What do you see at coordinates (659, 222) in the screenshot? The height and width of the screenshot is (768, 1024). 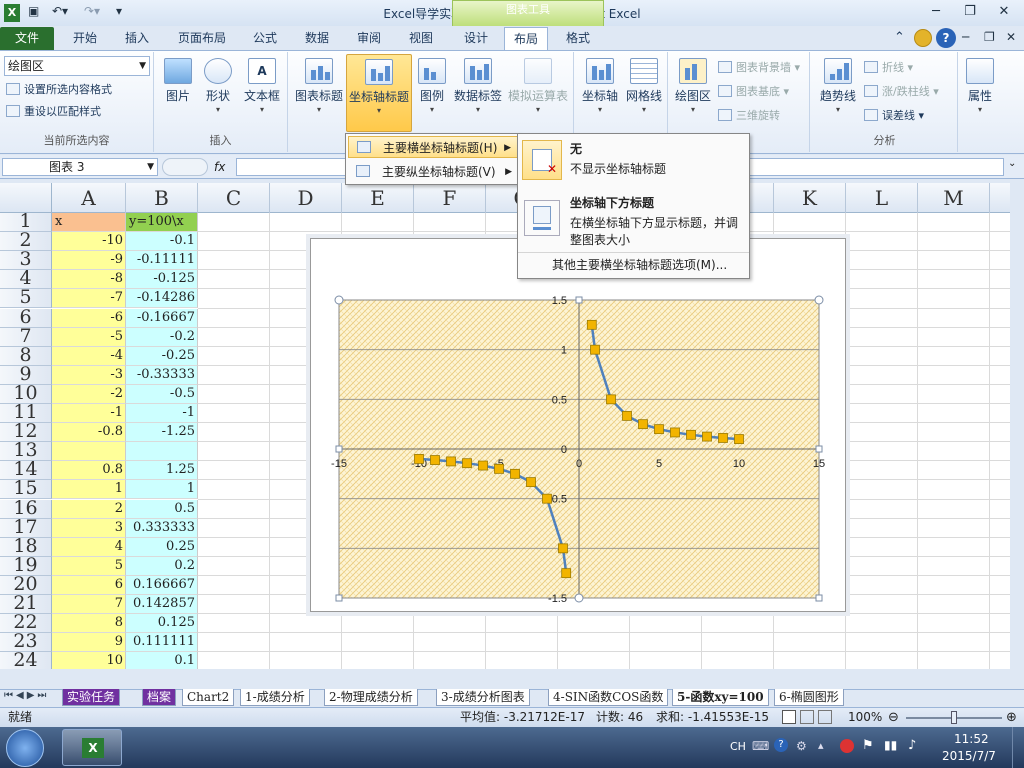 I see `option-title-below-axis: 坐标轴下方标题 在横坐标轴下方显示标题，并调 整图表大小` at bounding box center [659, 222].